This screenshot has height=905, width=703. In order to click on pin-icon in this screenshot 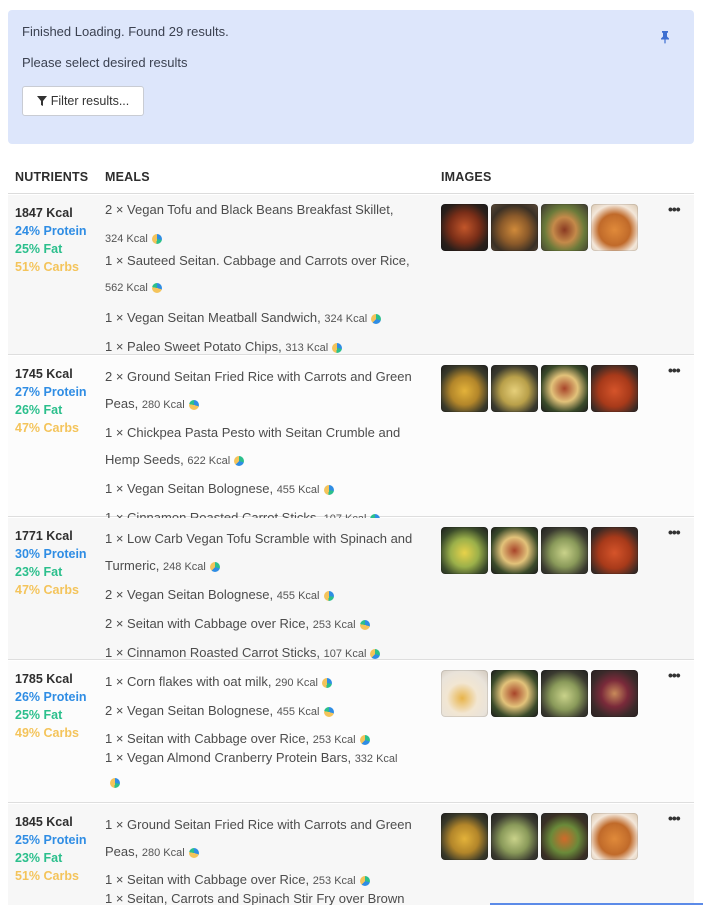, I will do `click(665, 37)`.